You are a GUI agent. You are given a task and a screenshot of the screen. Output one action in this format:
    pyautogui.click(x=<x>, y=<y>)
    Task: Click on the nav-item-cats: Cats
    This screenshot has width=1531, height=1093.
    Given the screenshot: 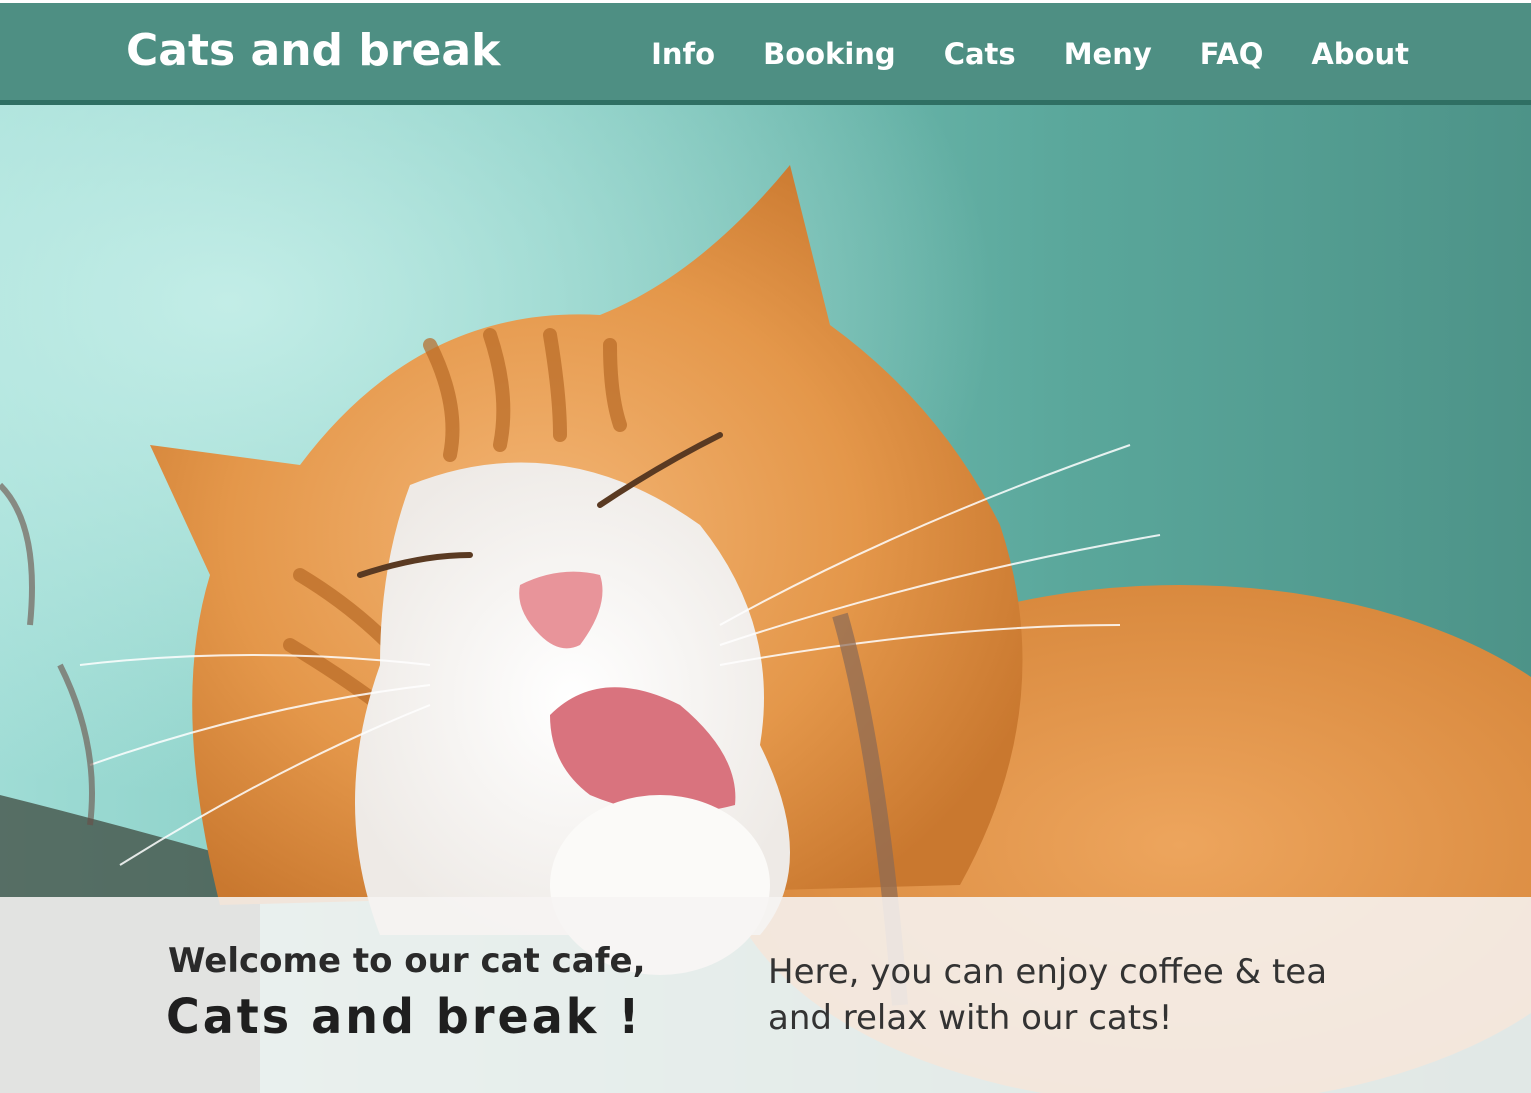 What is the action you would take?
    pyautogui.click(x=980, y=54)
    